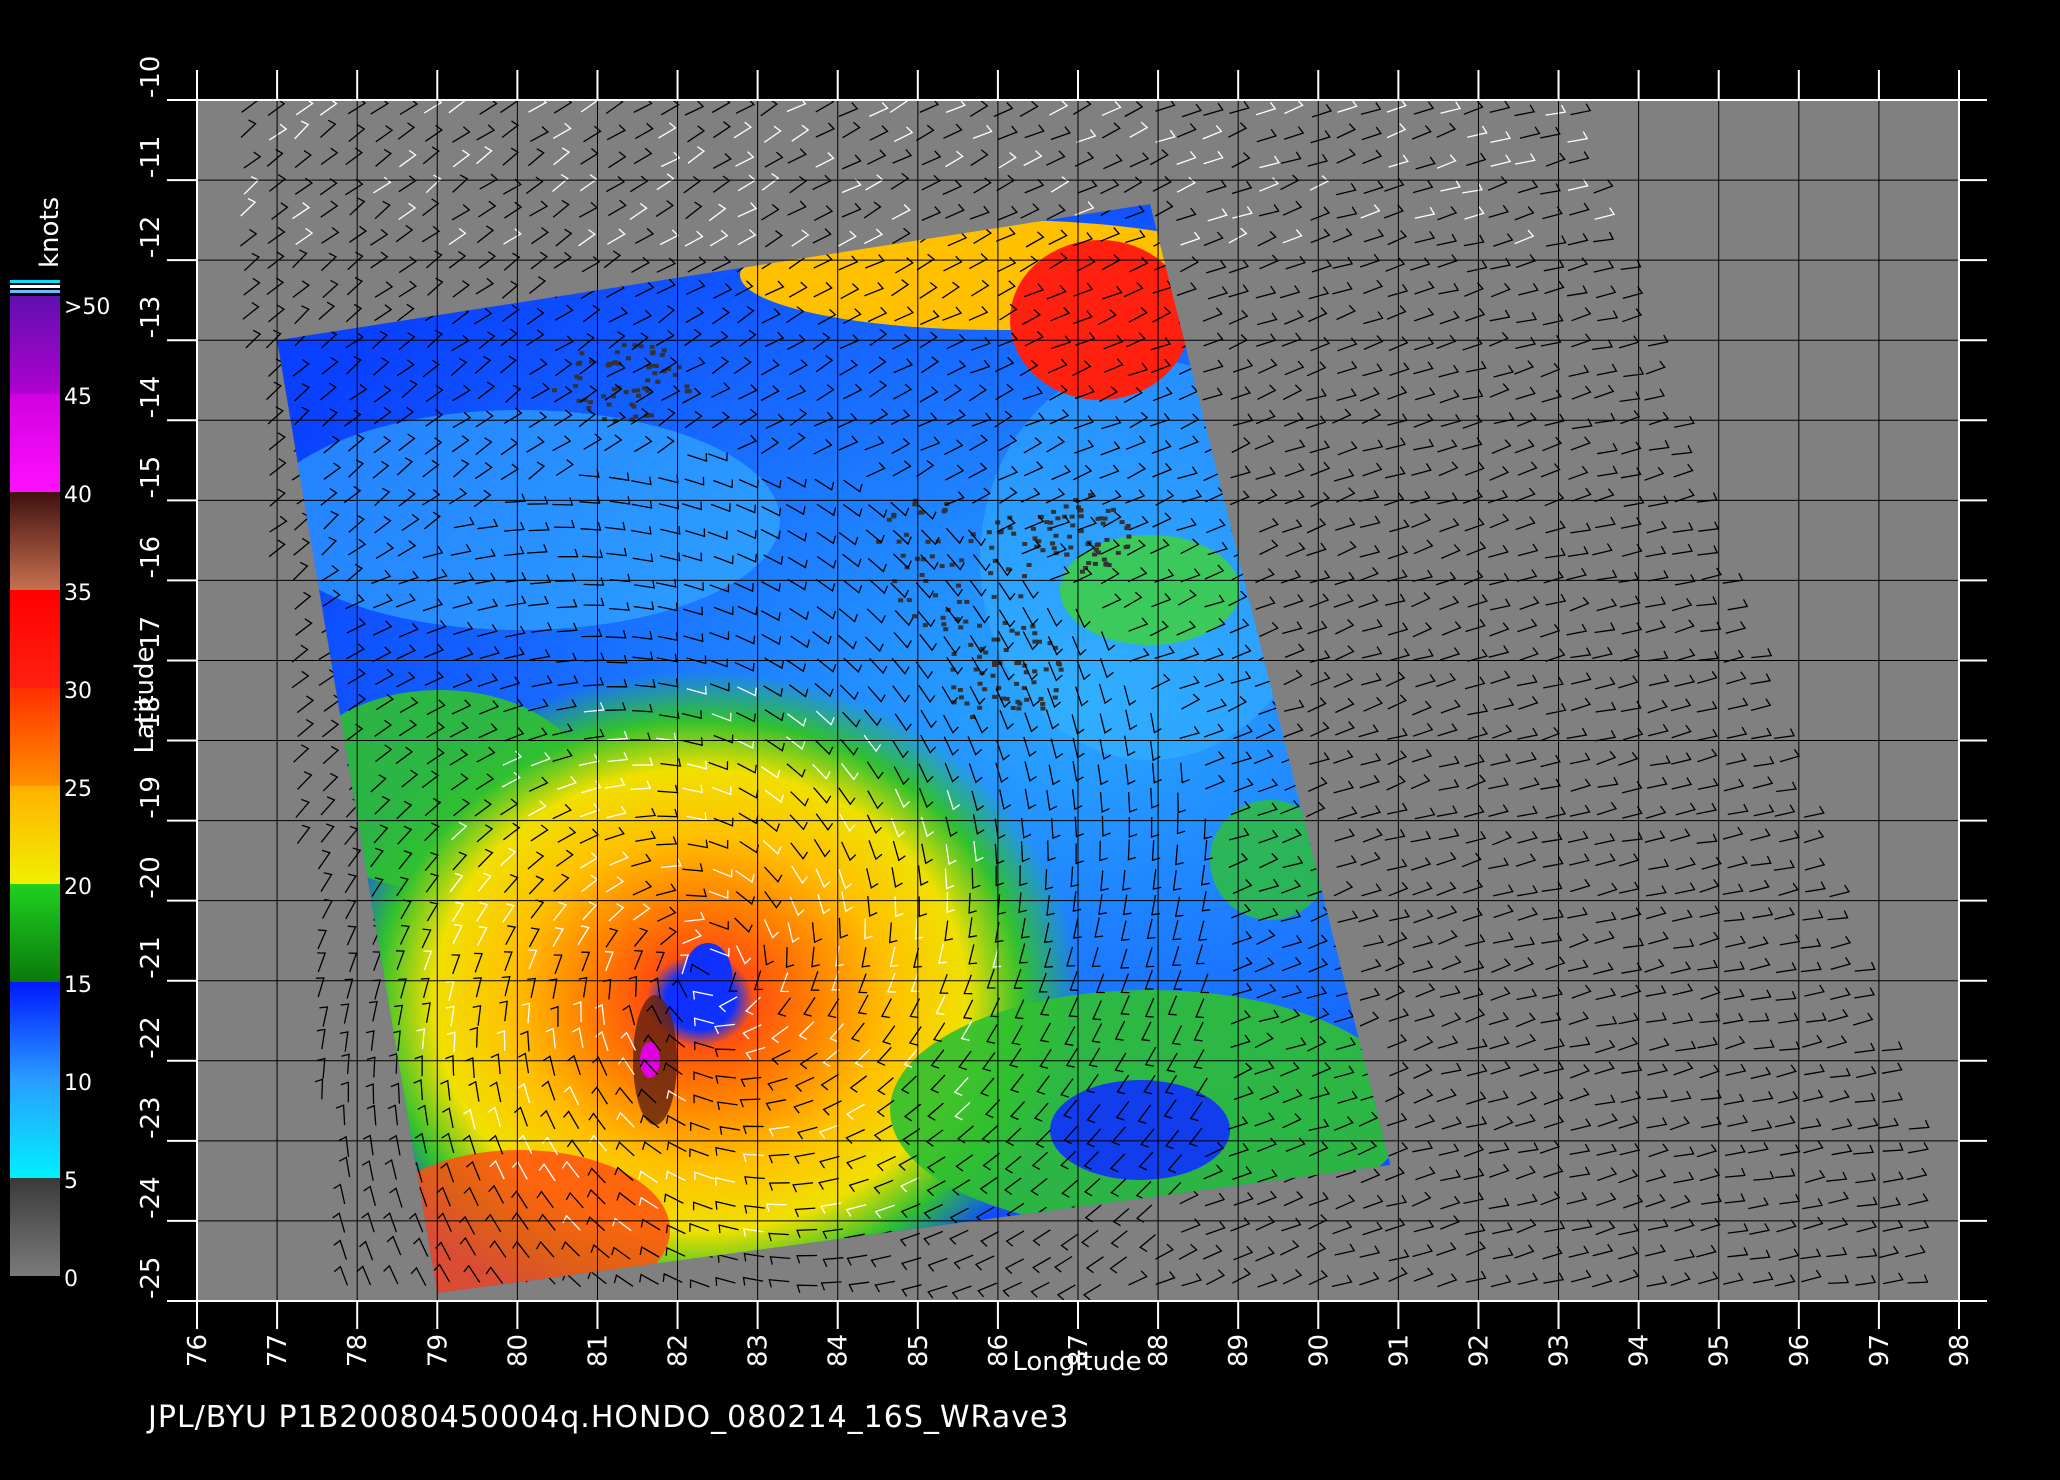 The height and width of the screenshot is (1480, 2060). I want to click on colorbar-tick-label: 30, so click(78, 691).